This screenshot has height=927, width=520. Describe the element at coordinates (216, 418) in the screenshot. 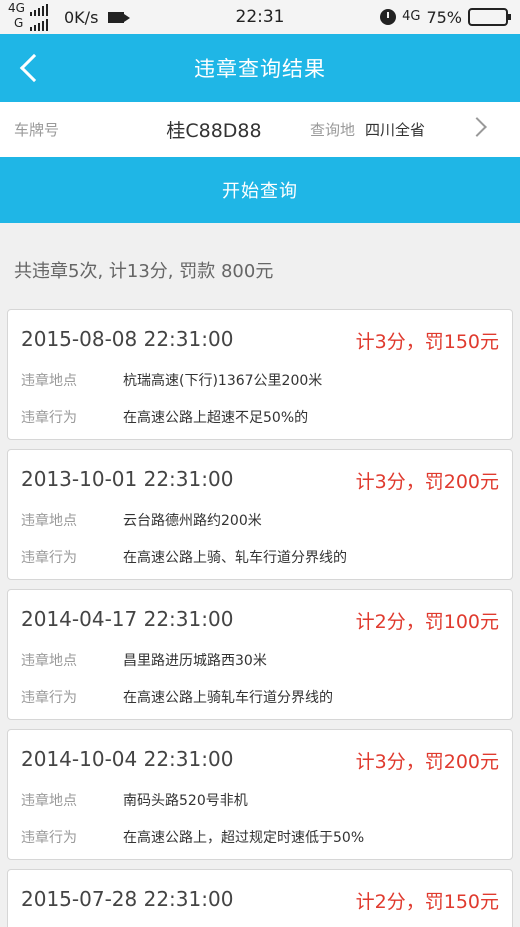

I see `behavior-value: 在高速公路上超速不足50%的` at that location.